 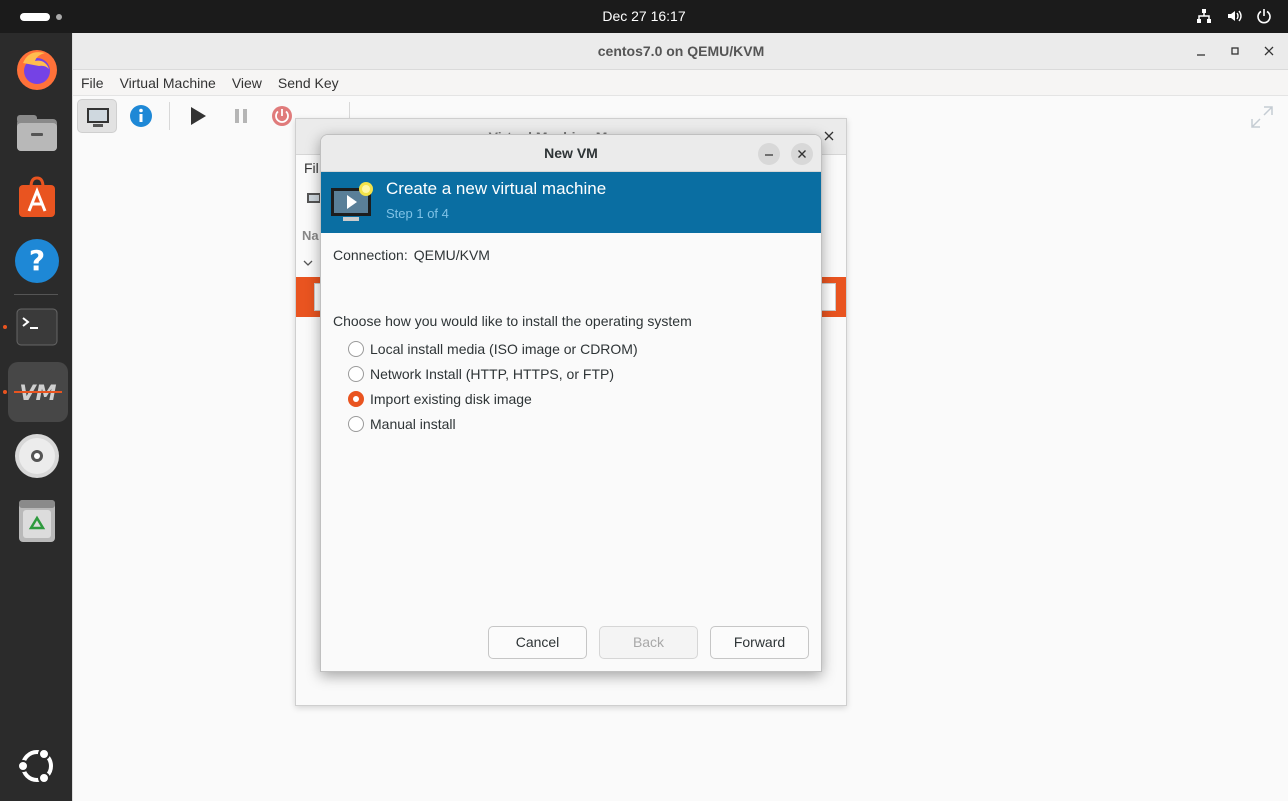 I want to click on firefox-icon, so click(x=37, y=69).